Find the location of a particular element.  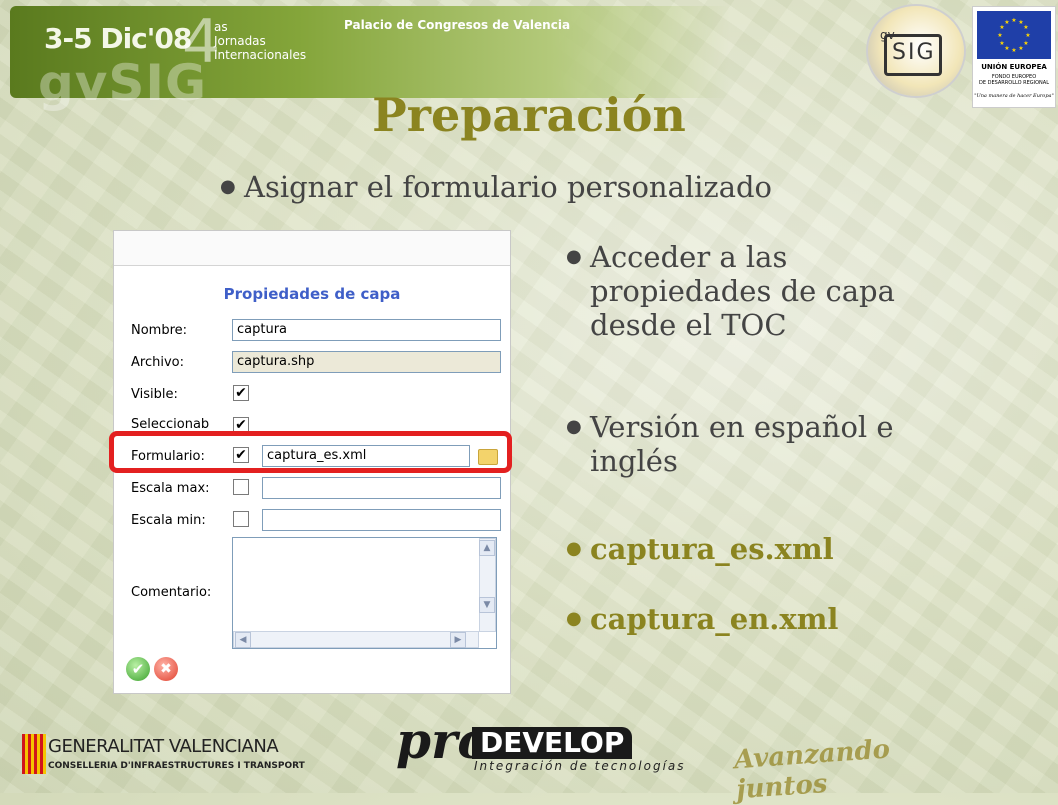

label-seleccionable: Seleccionab is located at coordinates (170, 424).